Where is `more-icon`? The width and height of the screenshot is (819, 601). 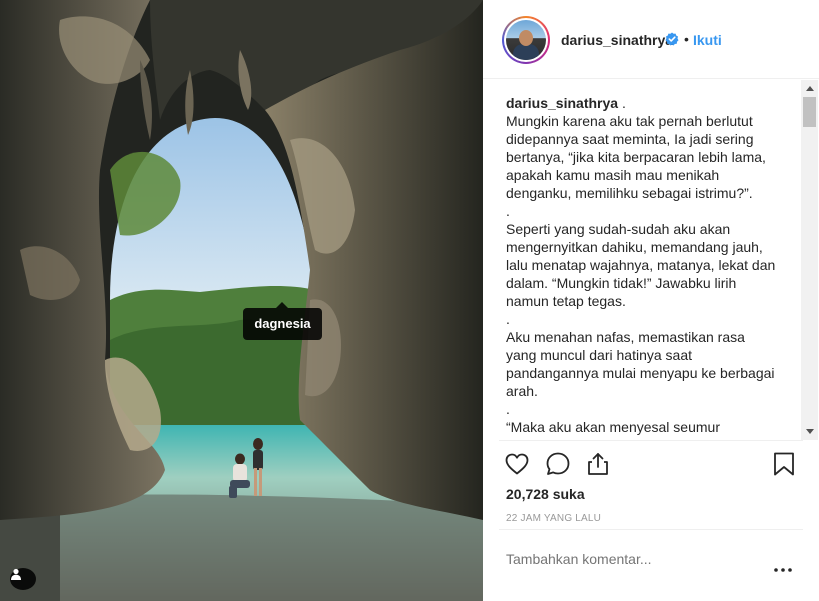 more-icon is located at coordinates (783, 570).